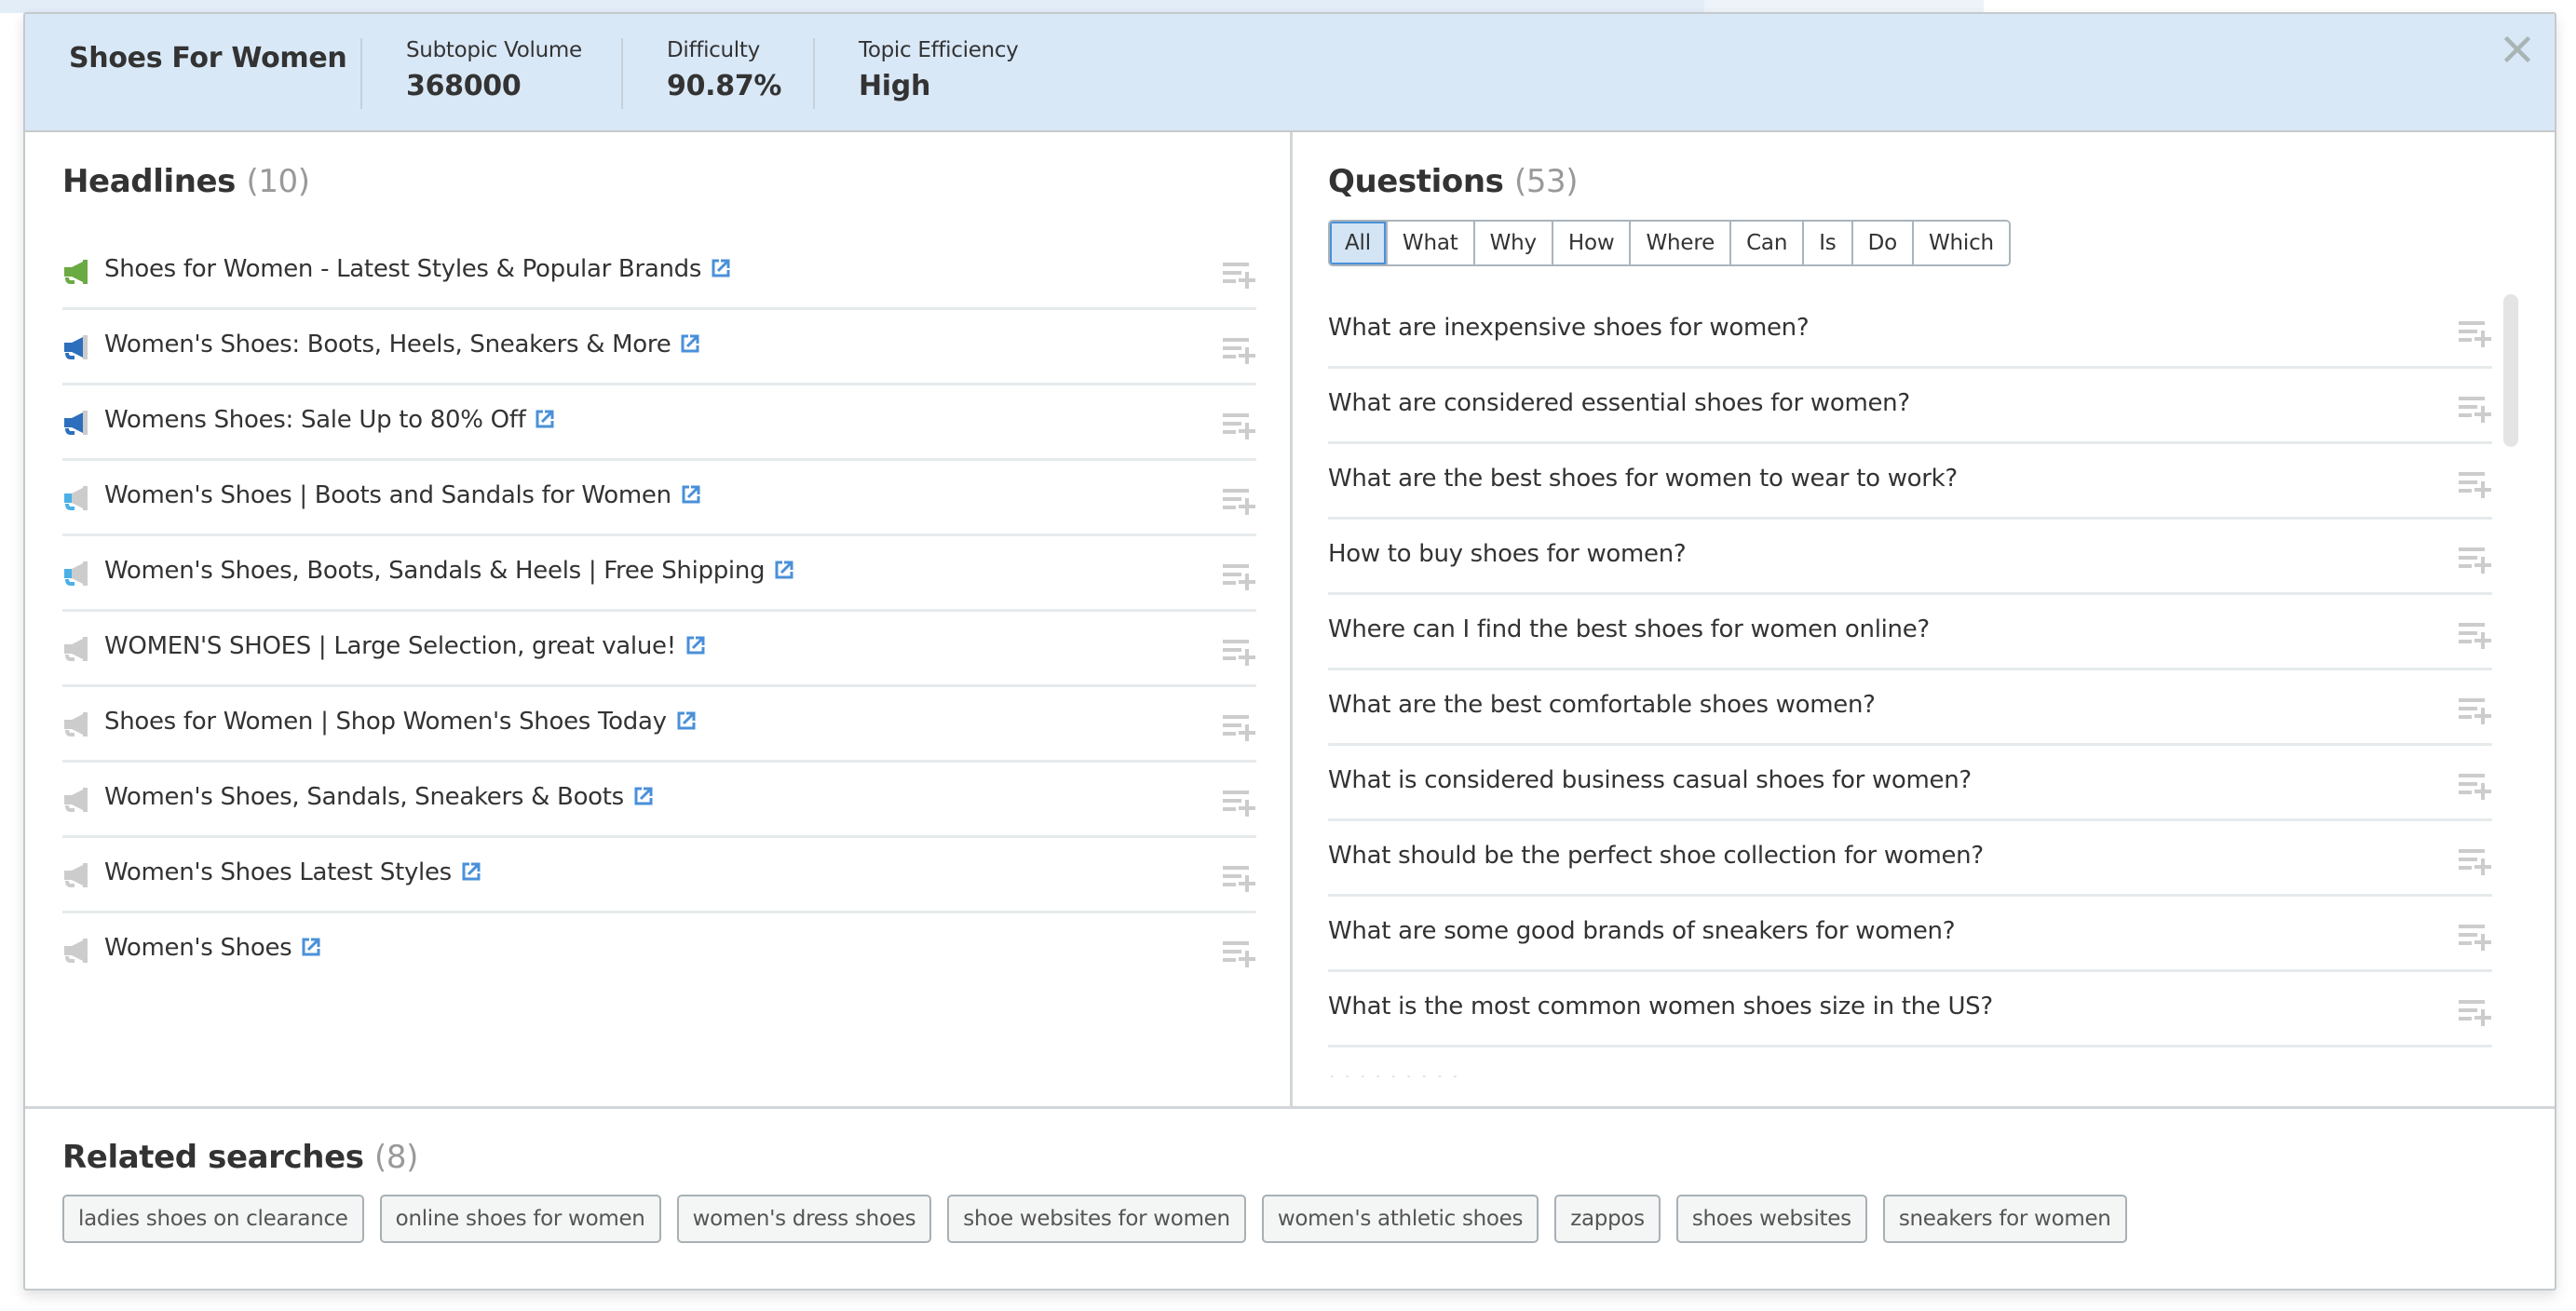  What do you see at coordinates (2510, 371) in the screenshot?
I see `question-list-scrollbar` at bounding box center [2510, 371].